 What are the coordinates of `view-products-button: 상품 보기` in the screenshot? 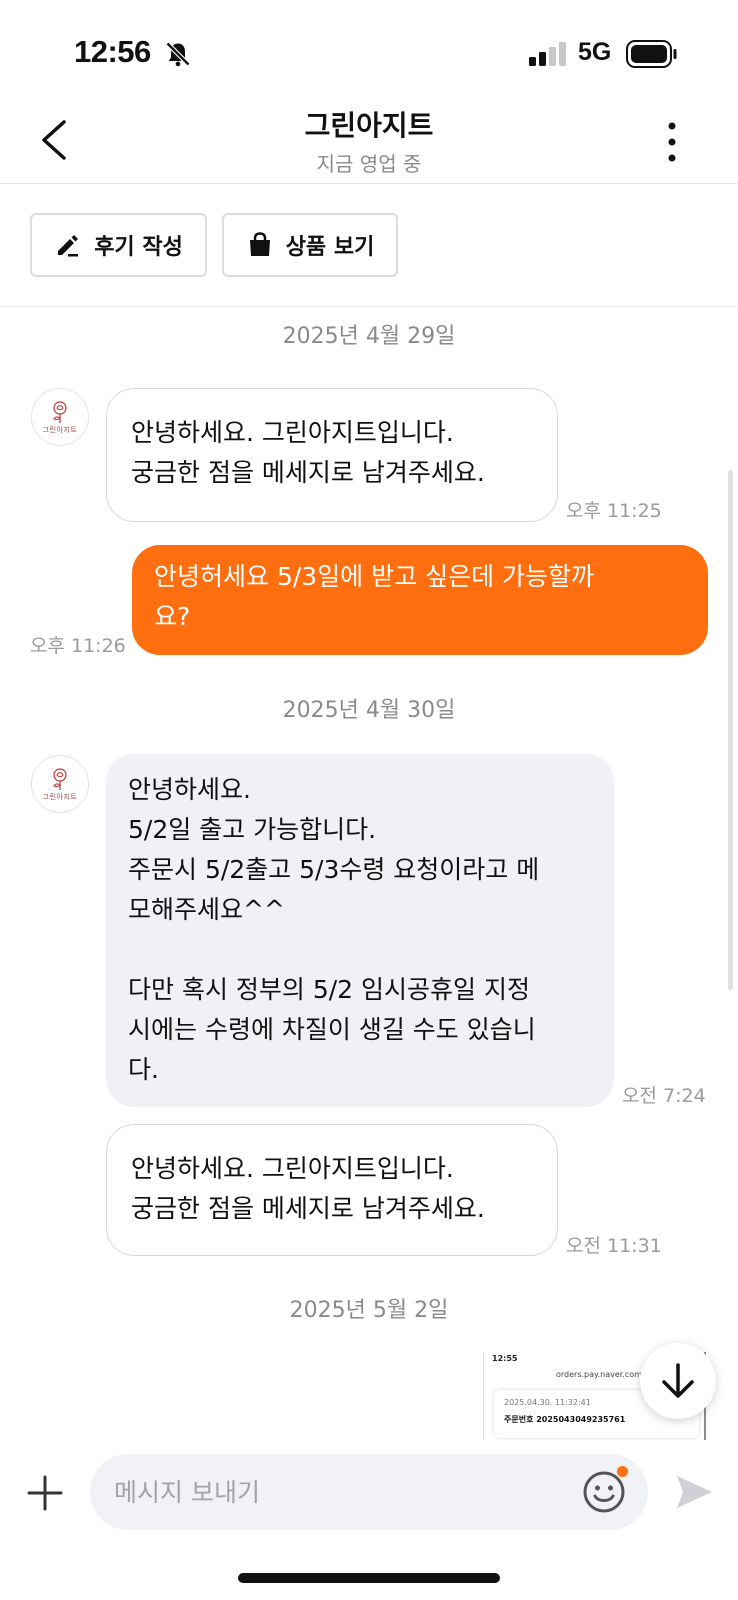 It's located at (310, 245).